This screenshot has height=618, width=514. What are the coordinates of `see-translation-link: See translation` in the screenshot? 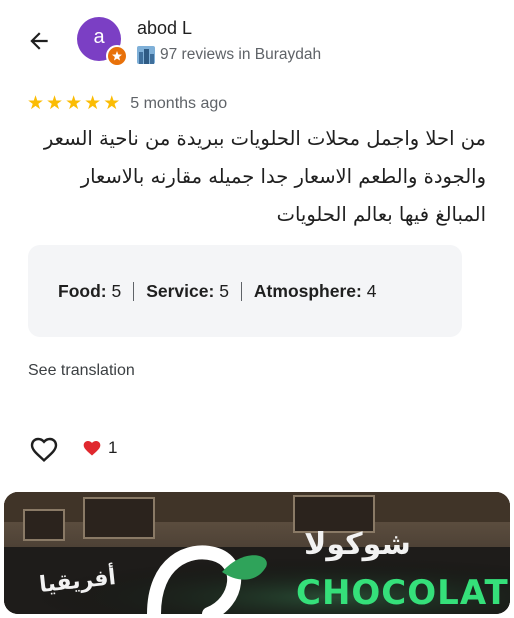 It's located at (81, 371).